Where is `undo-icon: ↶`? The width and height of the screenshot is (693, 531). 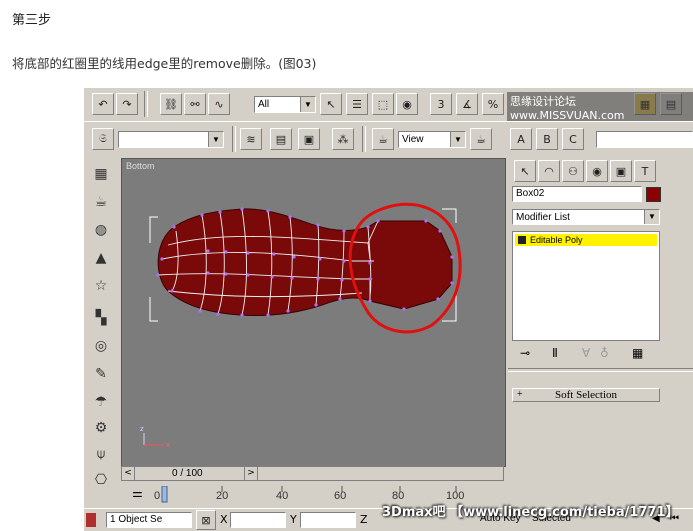
undo-icon: ↶ is located at coordinates (103, 104).